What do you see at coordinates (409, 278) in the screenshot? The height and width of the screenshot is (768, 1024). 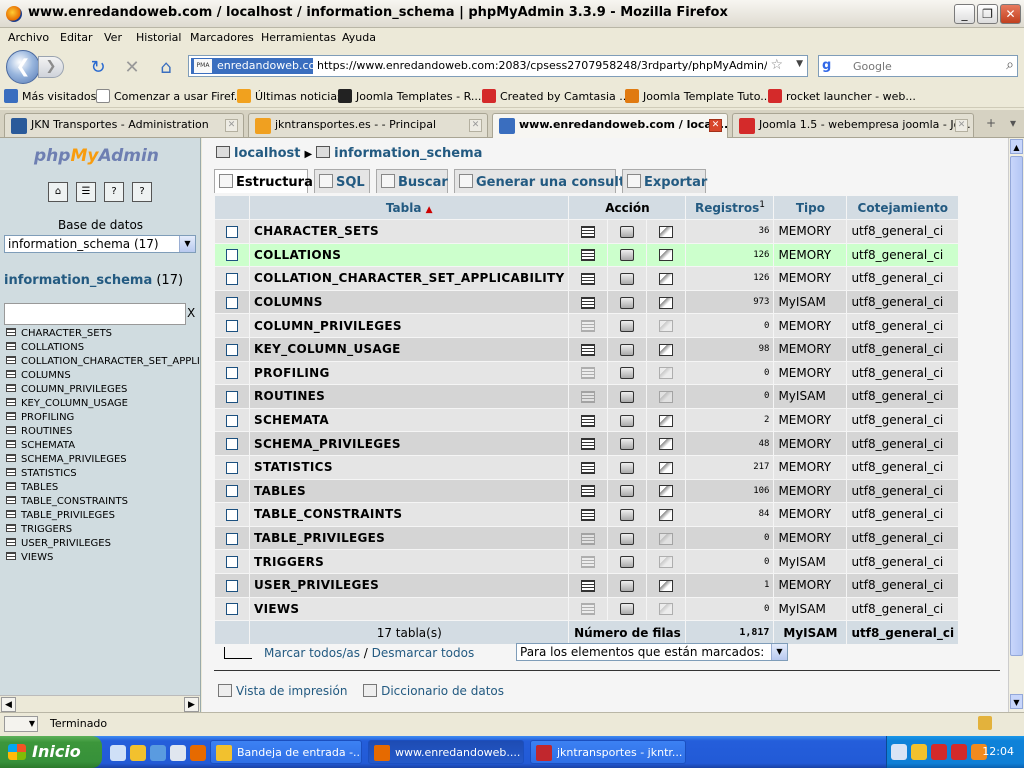 I see `table-name: COLLATION_CHARACTER_SET_APPLICABILITY` at bounding box center [409, 278].